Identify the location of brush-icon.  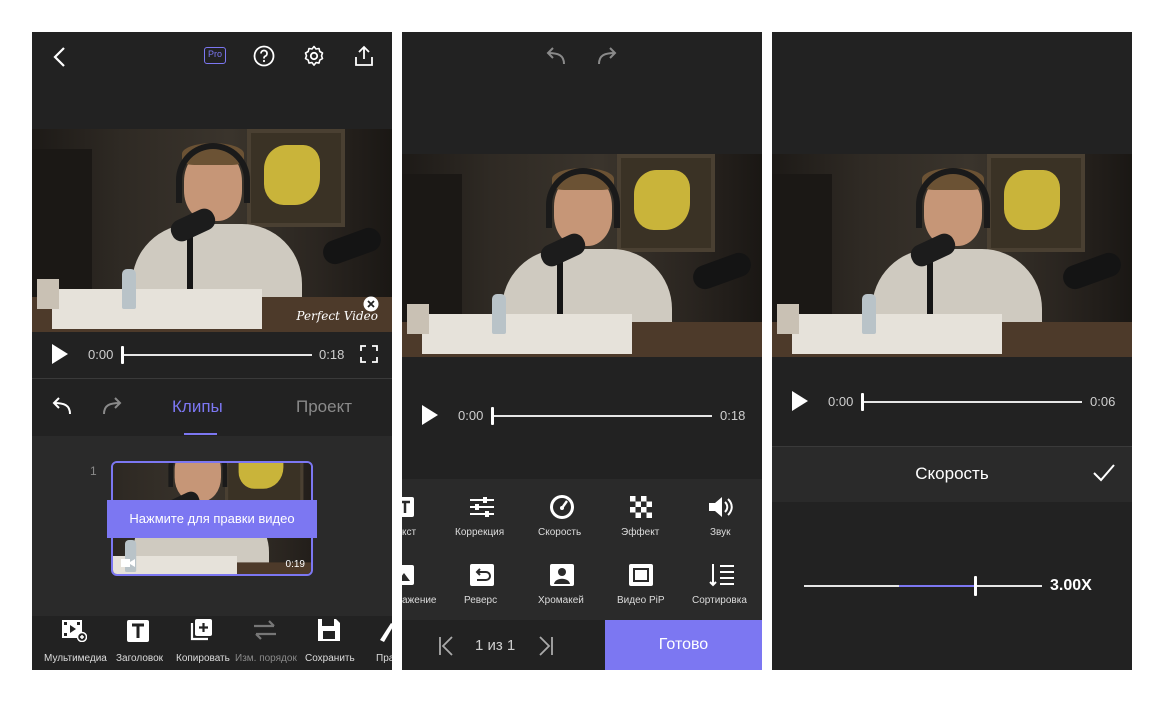
(384, 631).